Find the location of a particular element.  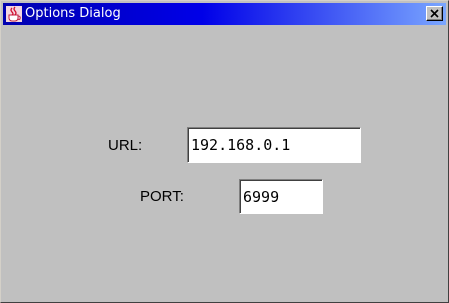

url-input is located at coordinates (274, 145).